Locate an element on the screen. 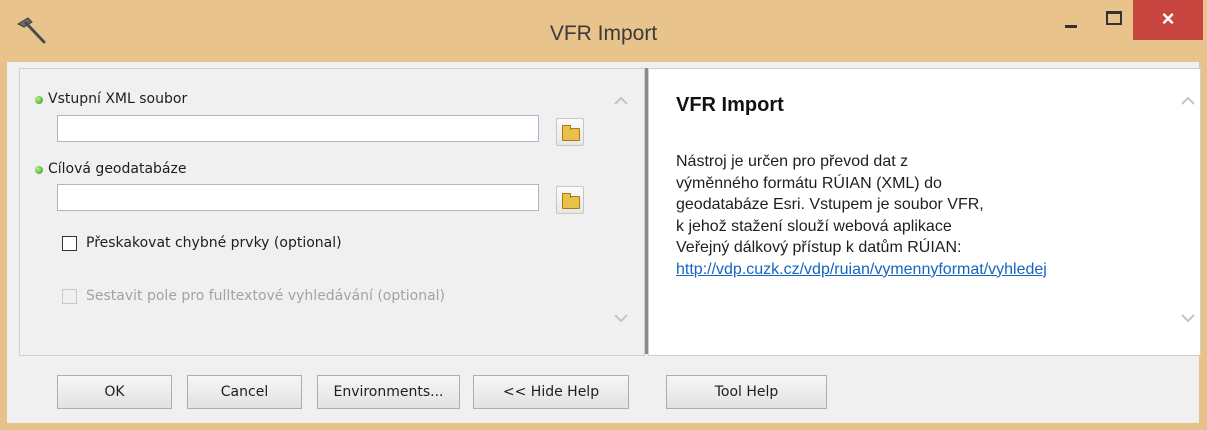 The height and width of the screenshot is (430, 1207). minimize-button is located at coordinates (1070, 20).